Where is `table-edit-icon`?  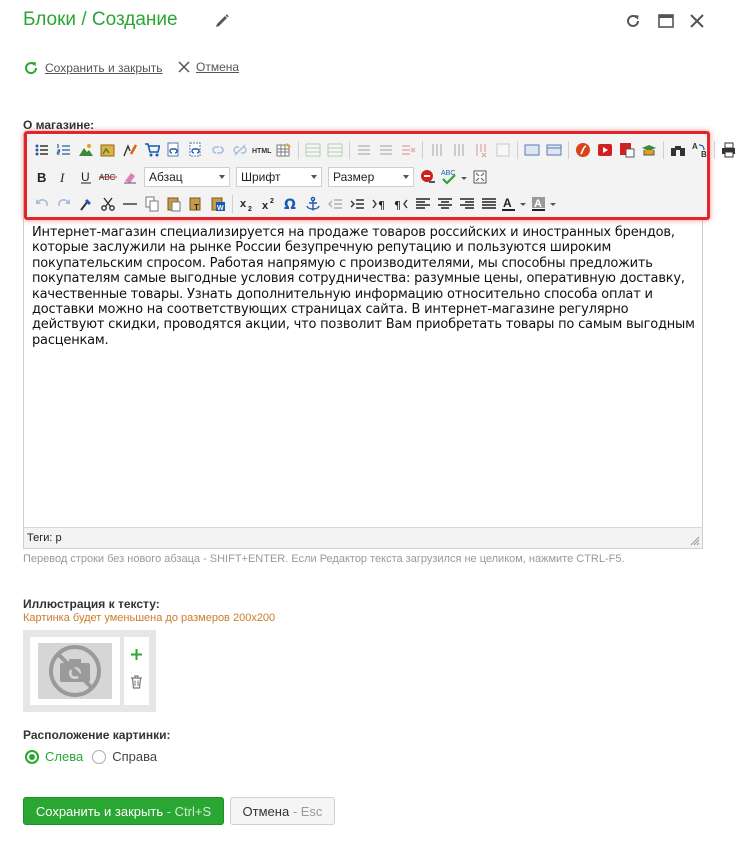
table-edit-icon is located at coordinates (284, 150).